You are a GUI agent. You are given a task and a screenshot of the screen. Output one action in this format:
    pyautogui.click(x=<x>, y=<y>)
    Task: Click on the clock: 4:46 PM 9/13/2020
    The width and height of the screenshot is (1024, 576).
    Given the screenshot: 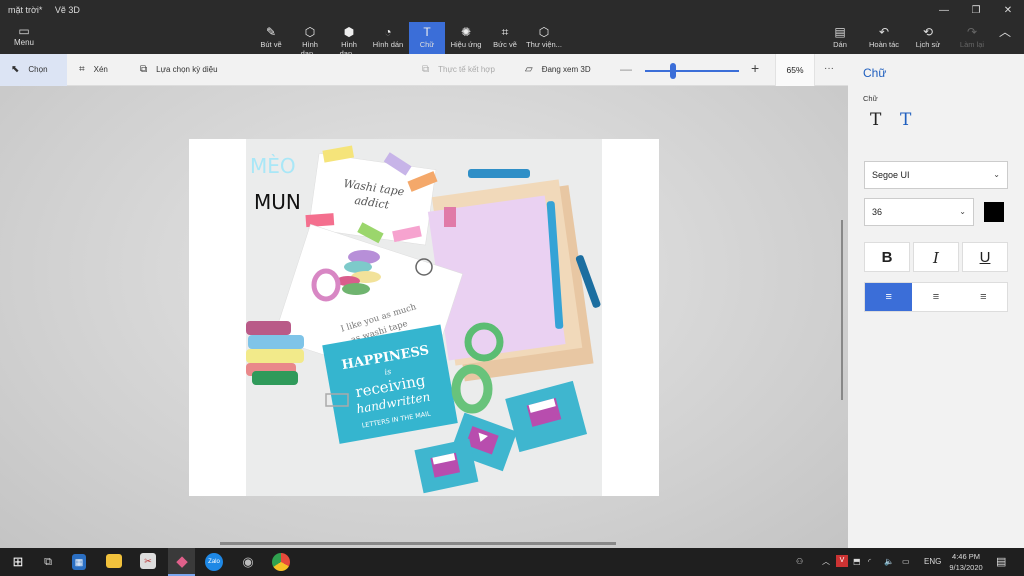 What is the action you would take?
    pyautogui.click(x=966, y=562)
    